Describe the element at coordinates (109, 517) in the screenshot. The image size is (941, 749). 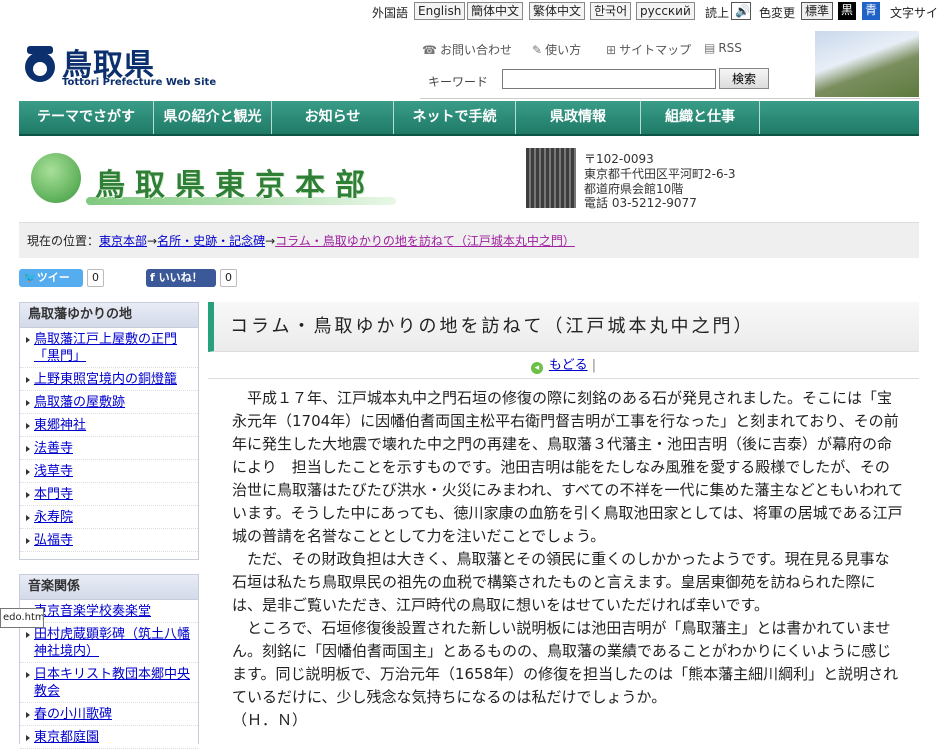
I see `sidebar-item: 永寿院` at that location.